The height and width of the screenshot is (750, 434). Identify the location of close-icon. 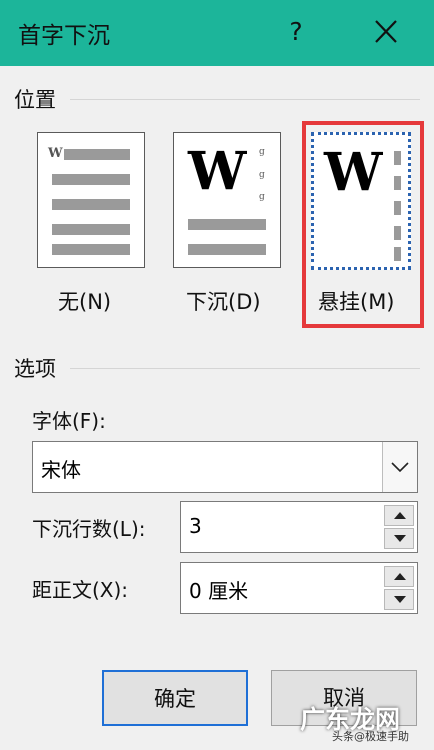
(386, 31).